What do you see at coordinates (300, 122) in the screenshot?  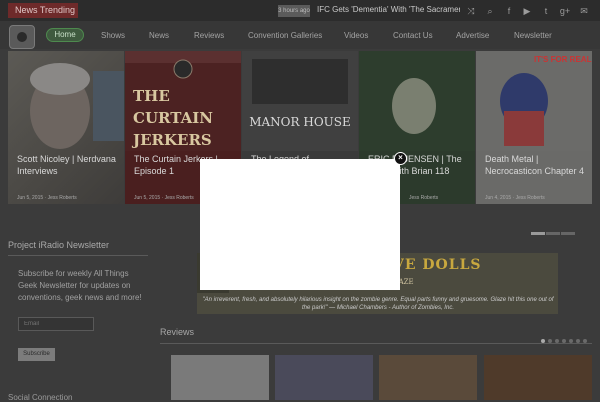 I see `card-overlay-text: MANOR HOUSE` at bounding box center [300, 122].